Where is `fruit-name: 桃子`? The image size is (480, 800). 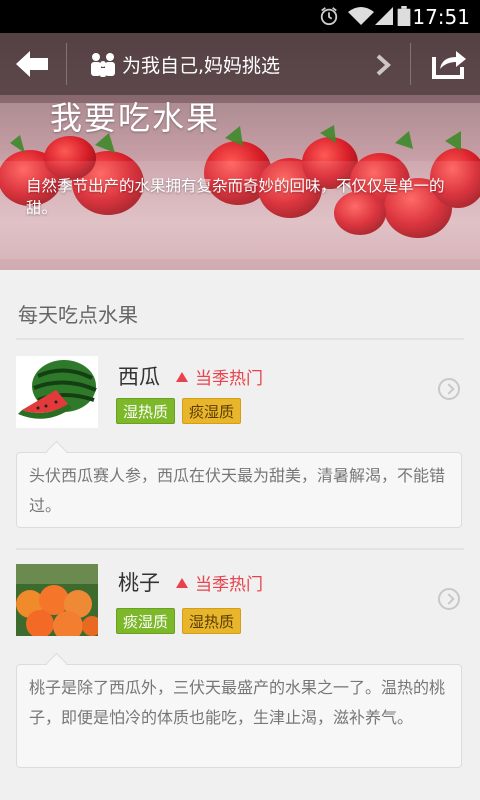
fruit-name: 桃子 is located at coordinates (139, 583).